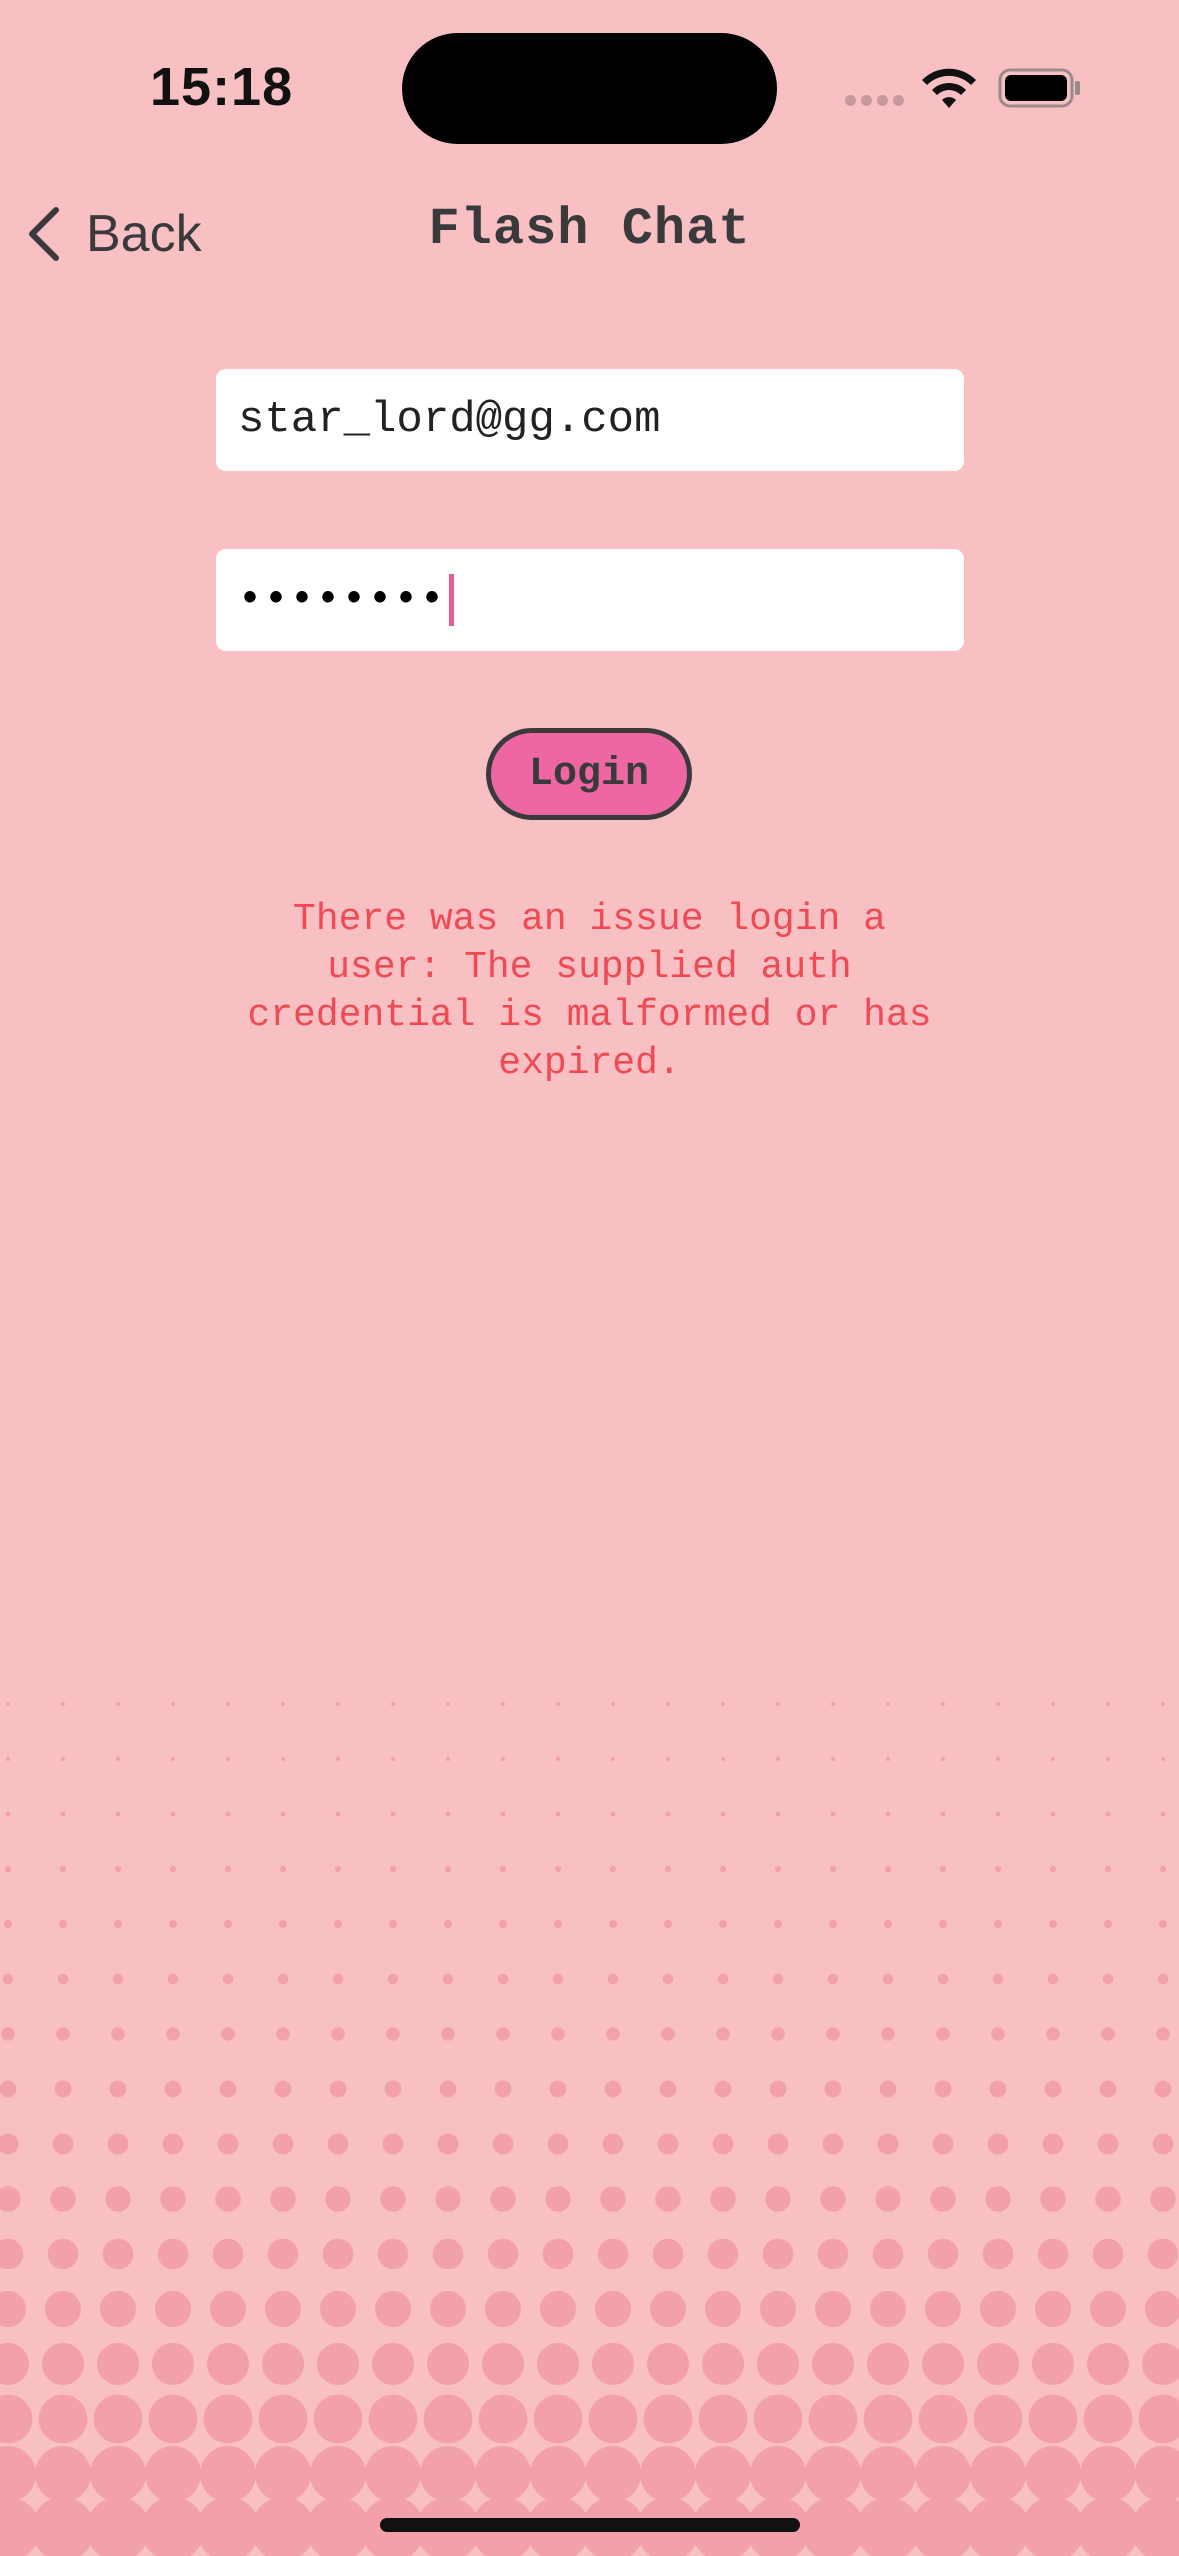 The height and width of the screenshot is (2556, 1179). I want to click on status-time: 15:18, so click(222, 87).